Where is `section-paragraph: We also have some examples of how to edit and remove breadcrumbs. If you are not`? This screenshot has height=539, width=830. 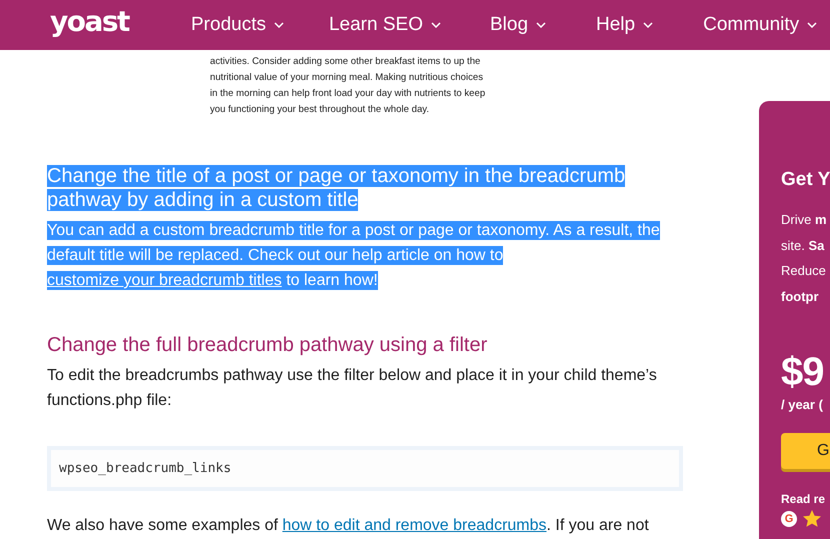
section-paragraph: We also have some examples of how to edit and remove breadcrumbs. If you are not is located at coordinates (348, 526).